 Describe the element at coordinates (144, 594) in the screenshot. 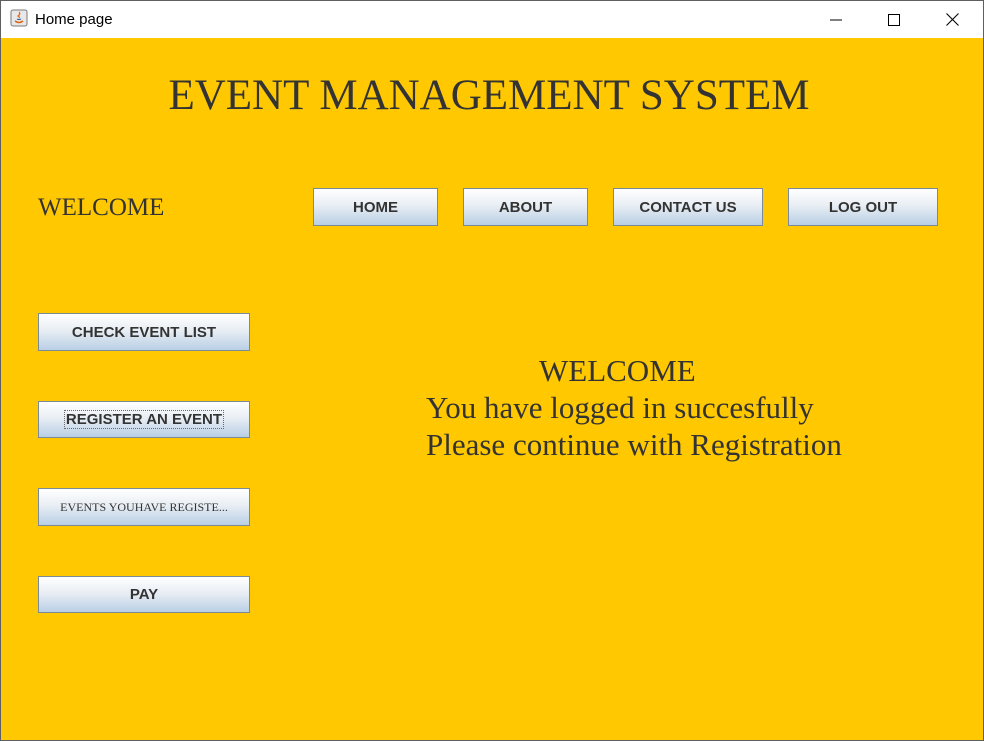

I see `pay-button: PAY` at that location.